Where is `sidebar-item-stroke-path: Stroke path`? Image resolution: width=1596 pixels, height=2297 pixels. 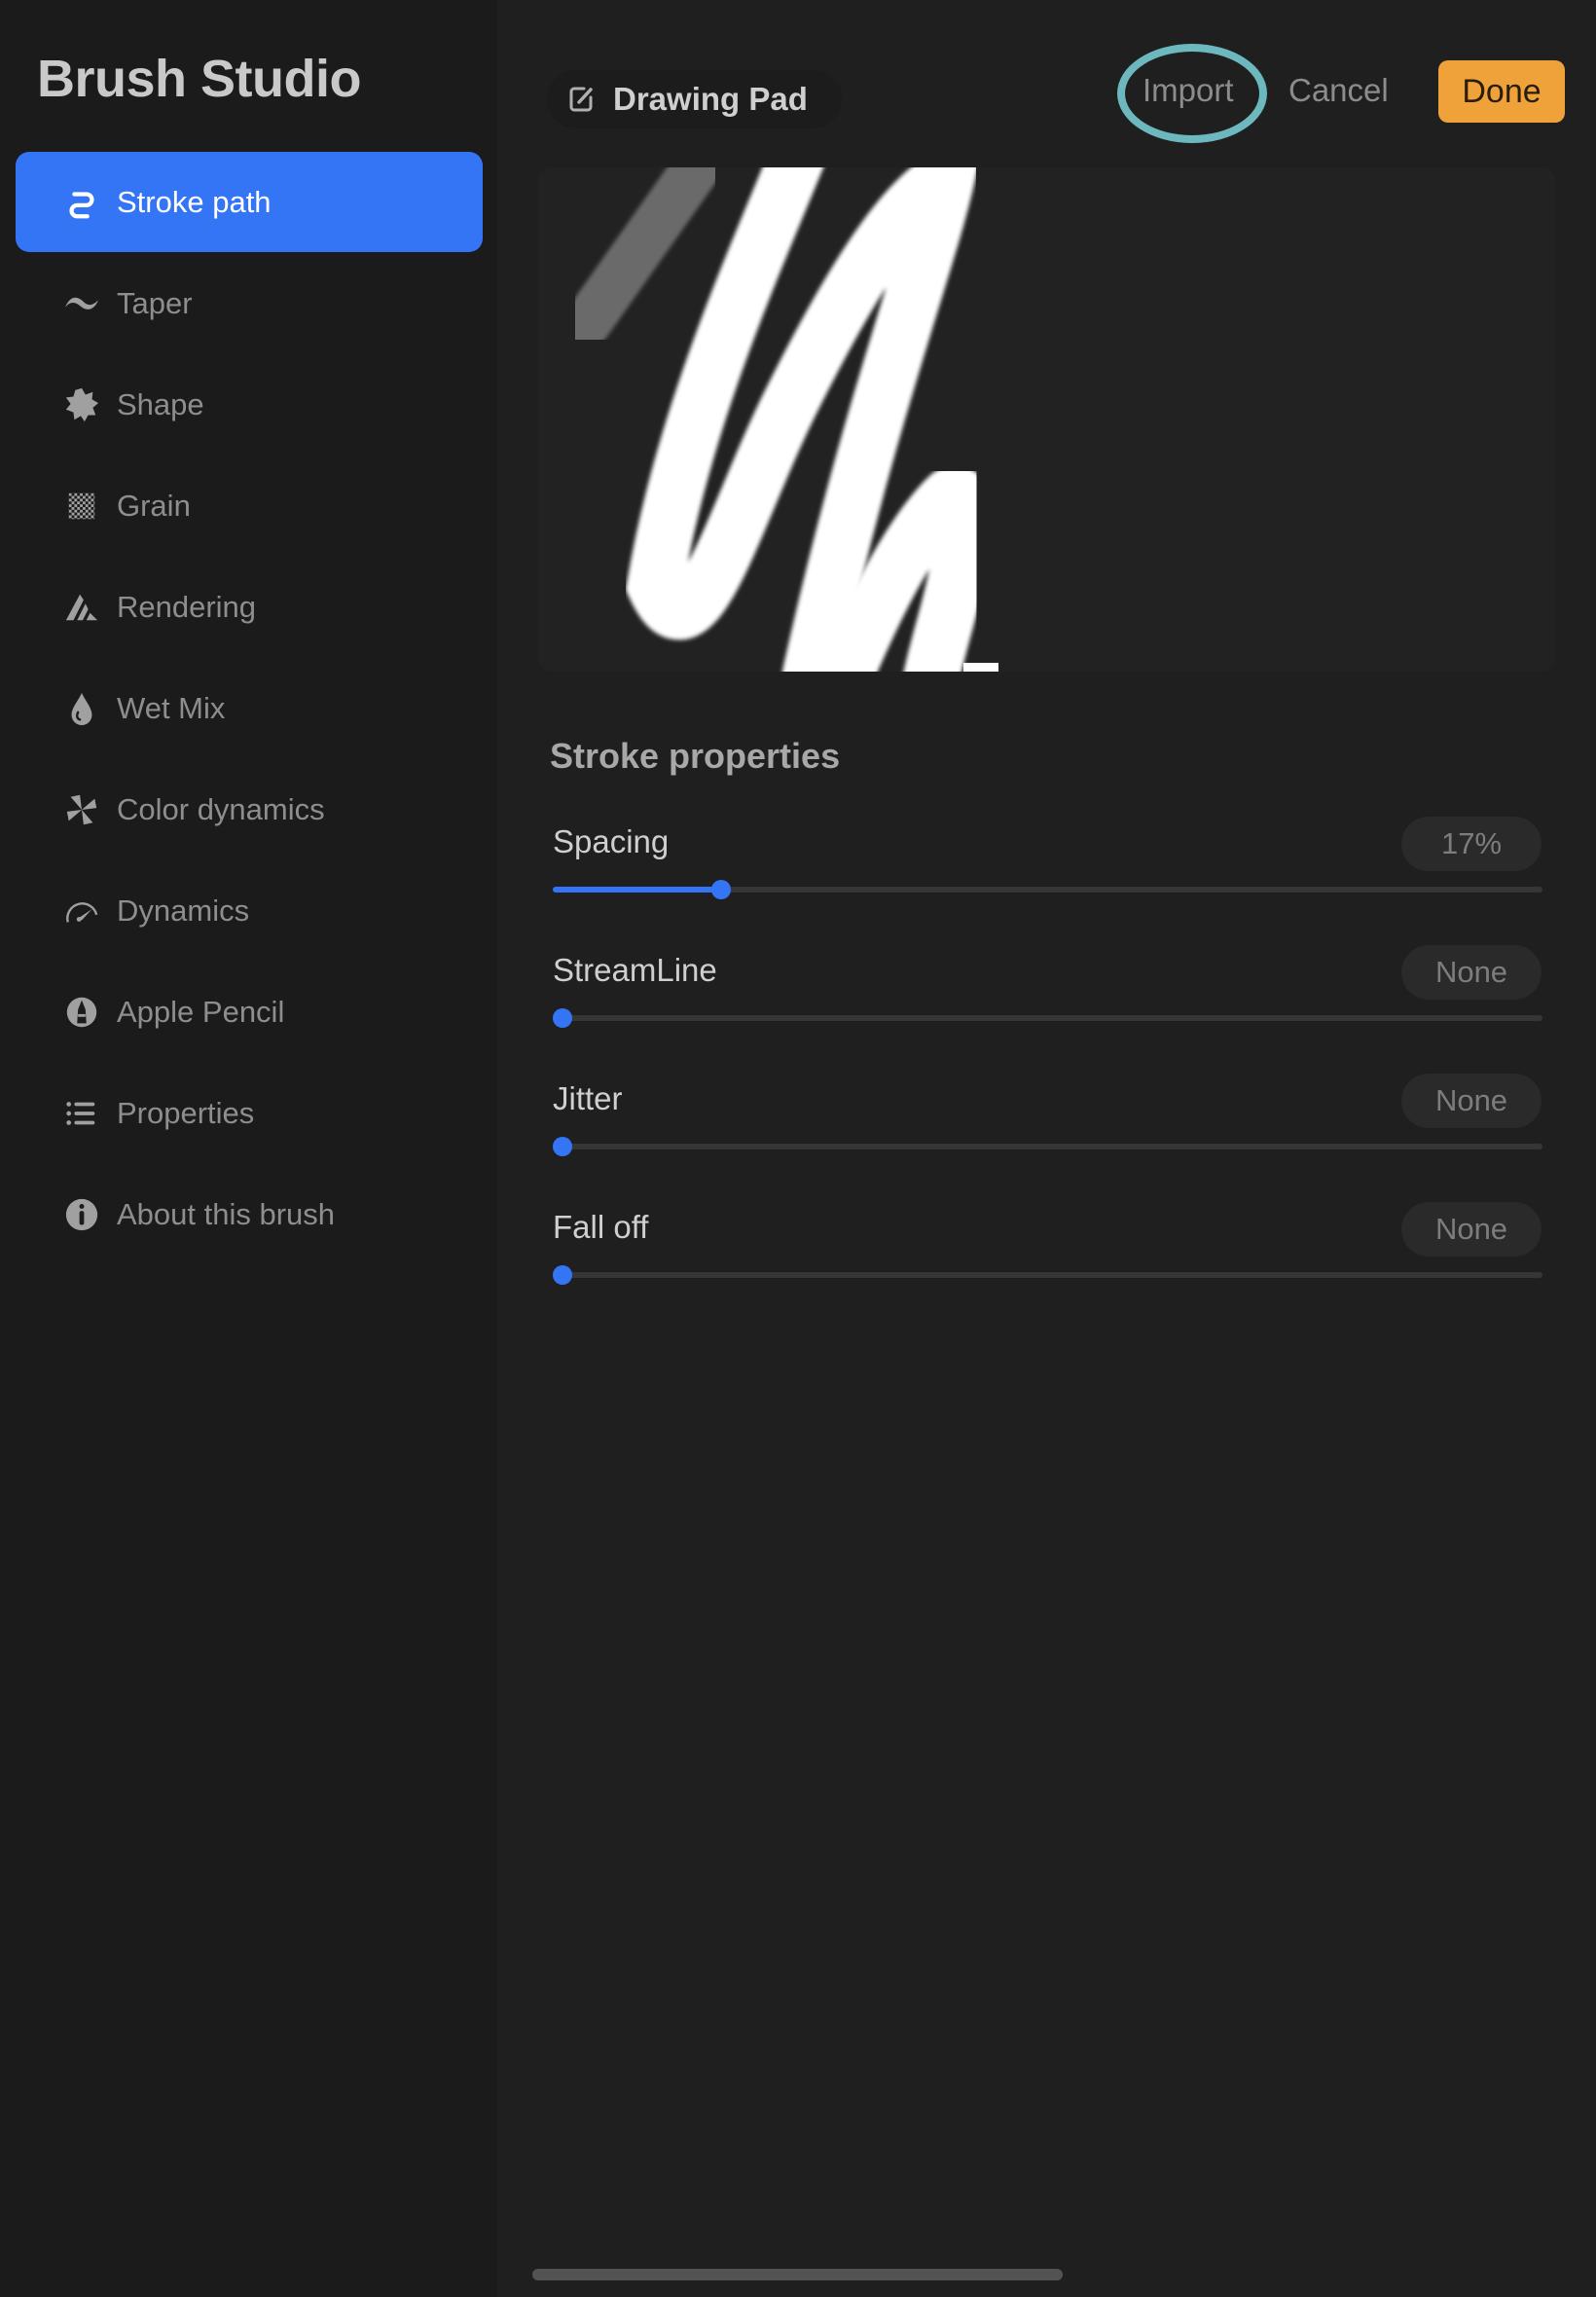 sidebar-item-stroke-path: Stroke path is located at coordinates (249, 202).